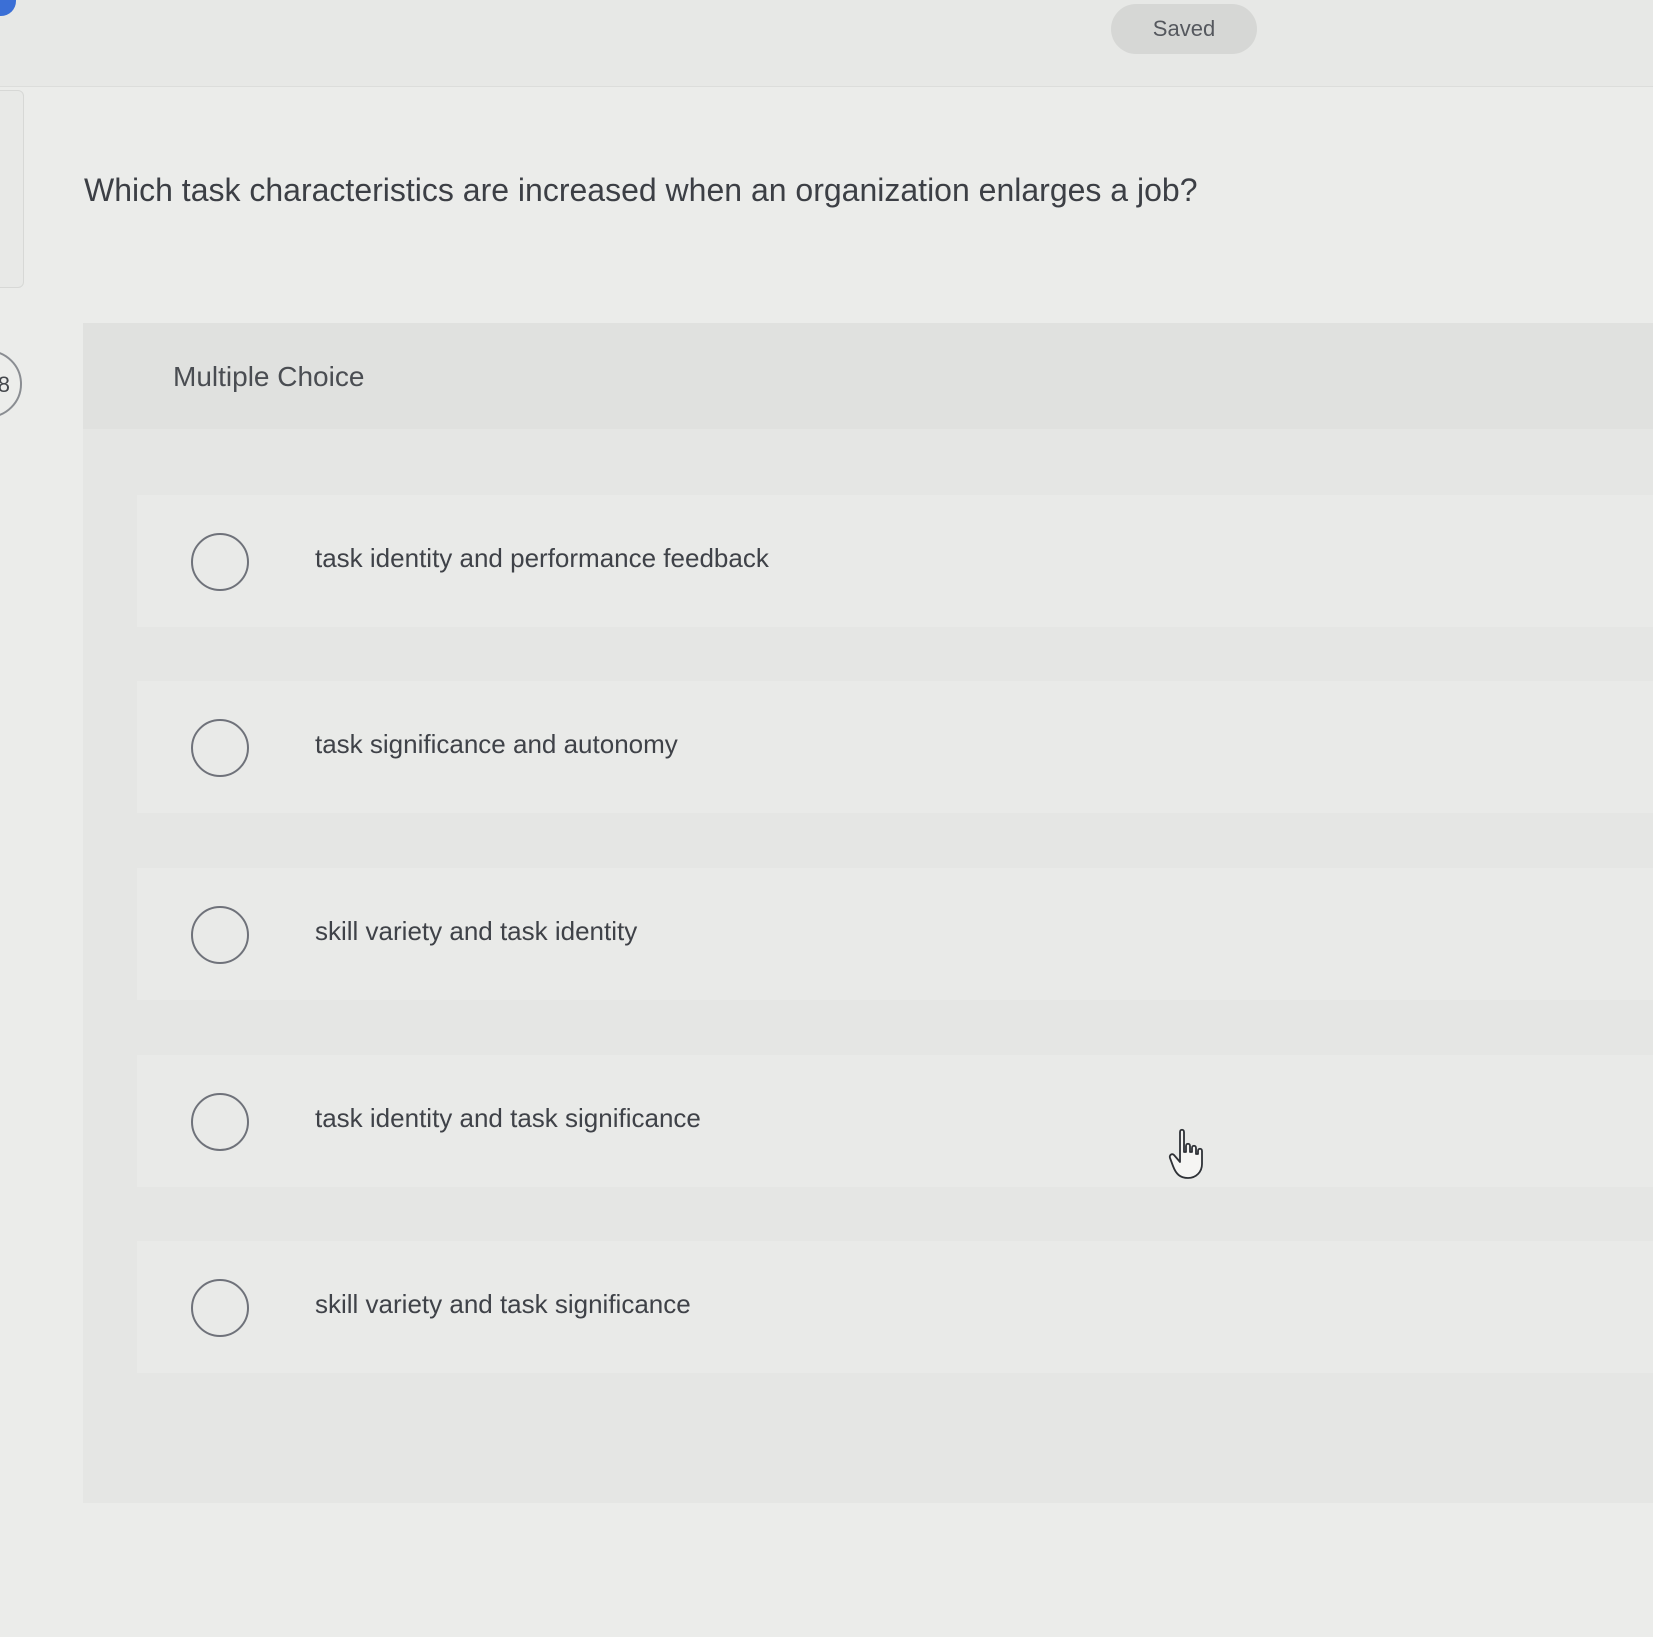  What do you see at coordinates (1185, 1153) in the screenshot?
I see `hand-pointer-icon` at bounding box center [1185, 1153].